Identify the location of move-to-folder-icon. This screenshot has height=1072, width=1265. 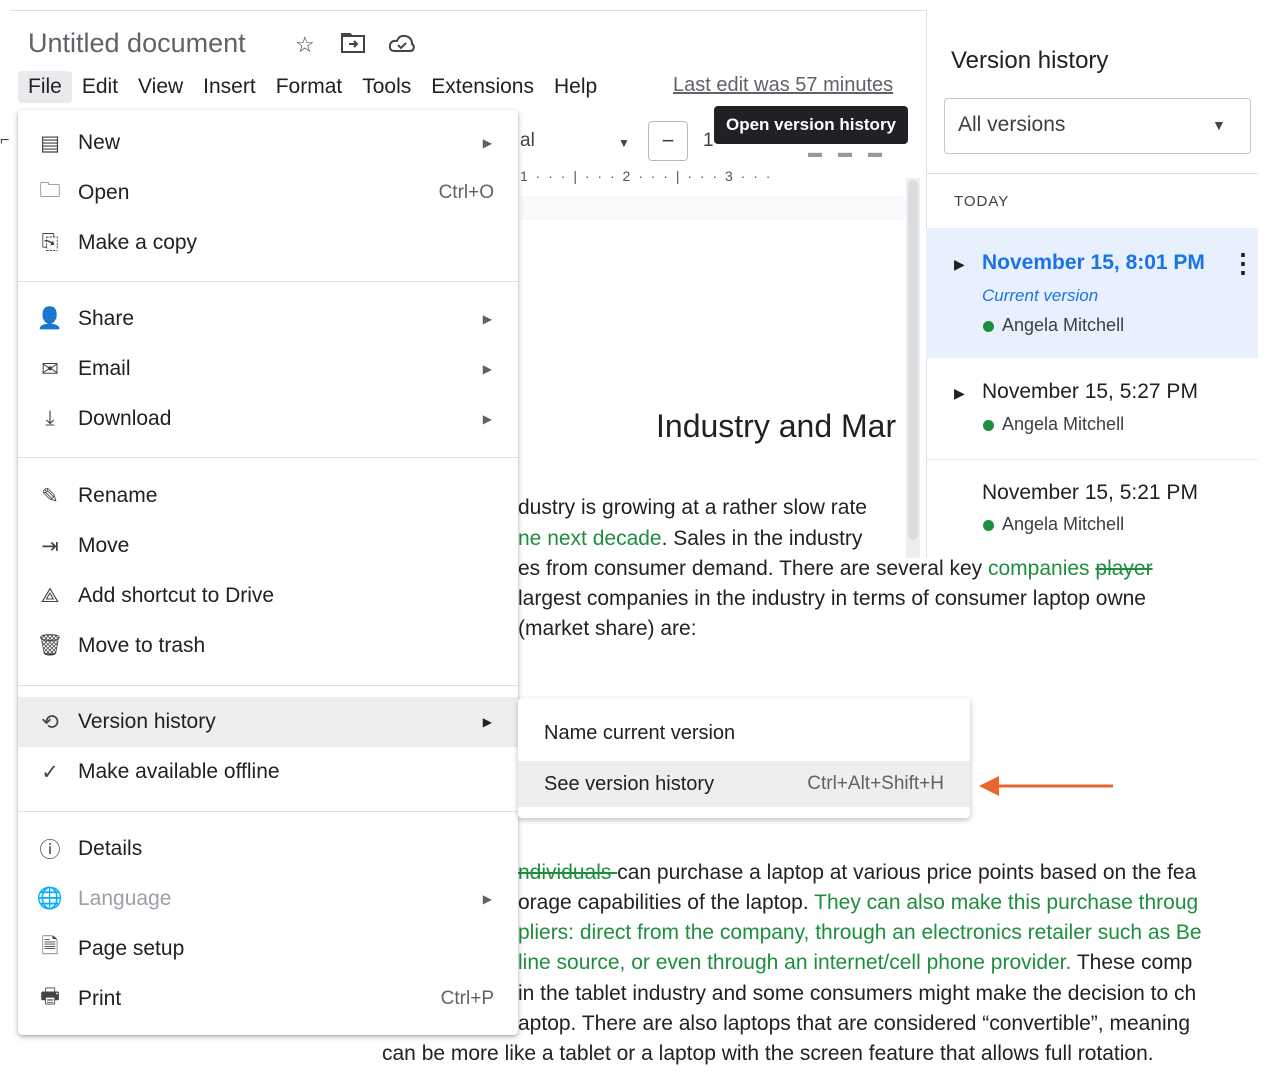
(353, 46).